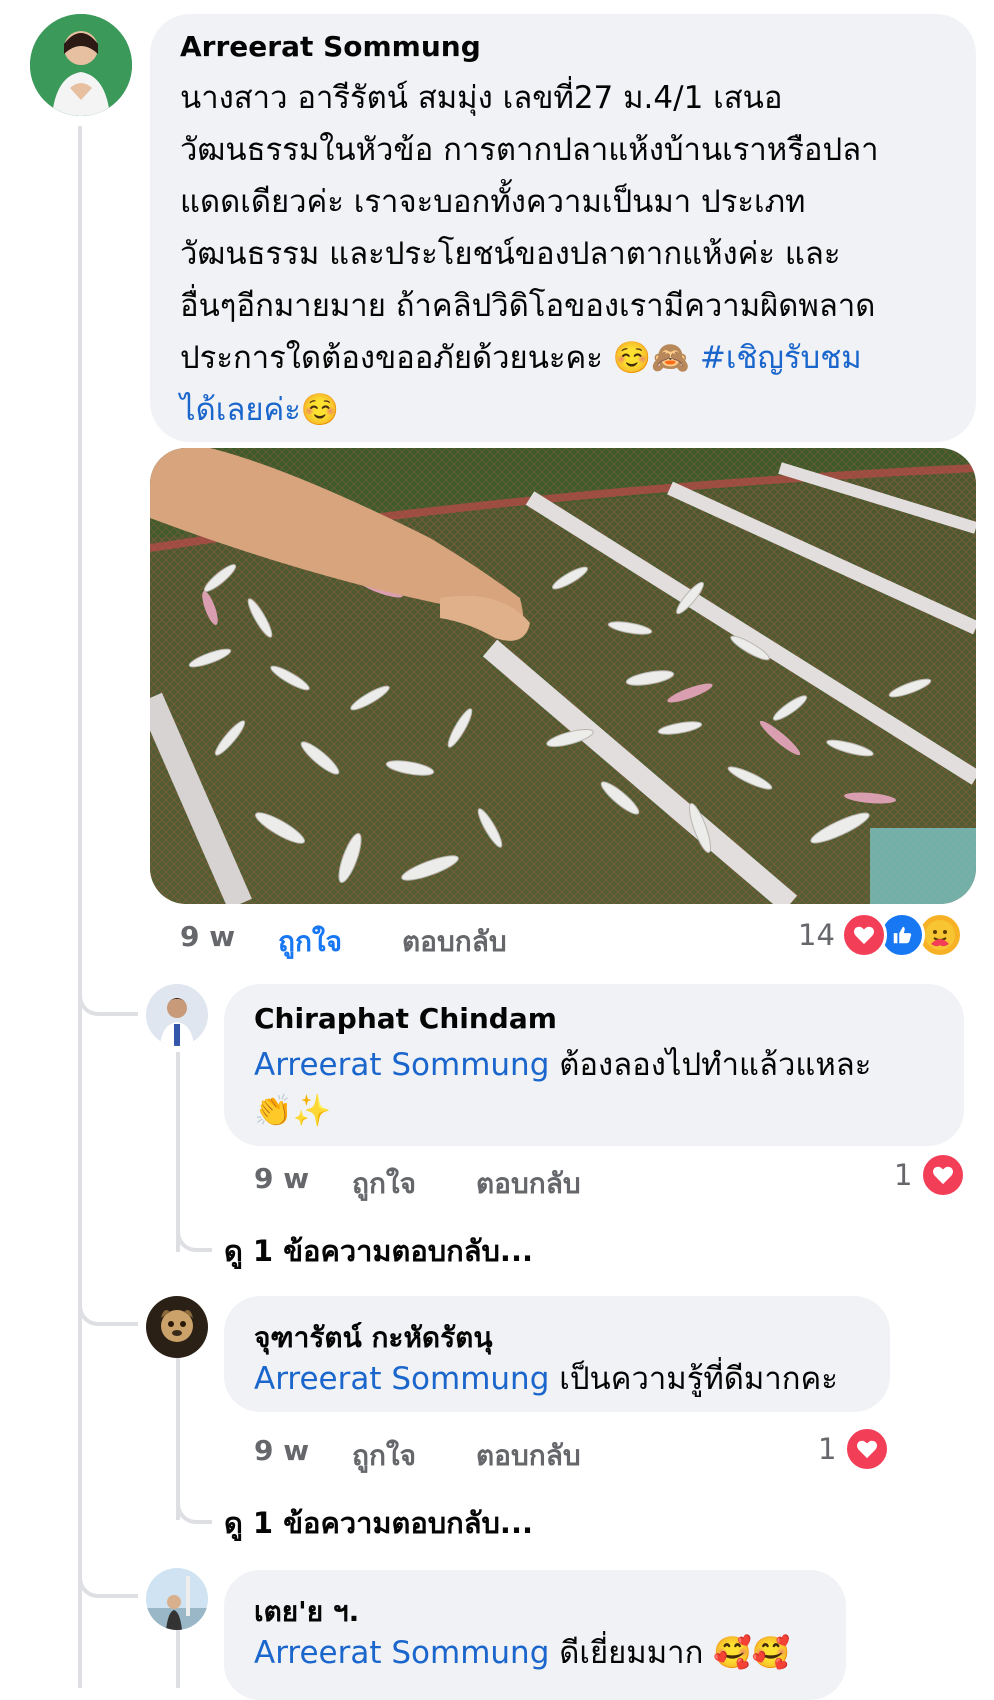 The image size is (994, 1700). I want to click on comment-text-span: ต้องลองไปทำแล้วแหละ, so click(710, 1065).